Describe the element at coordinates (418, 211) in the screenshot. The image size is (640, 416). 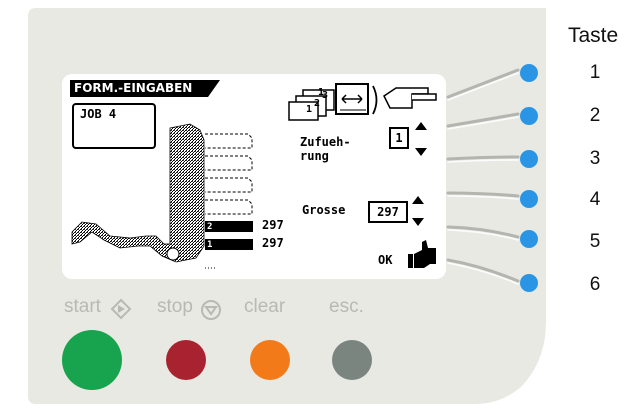
I see `grosse-arrows` at that location.